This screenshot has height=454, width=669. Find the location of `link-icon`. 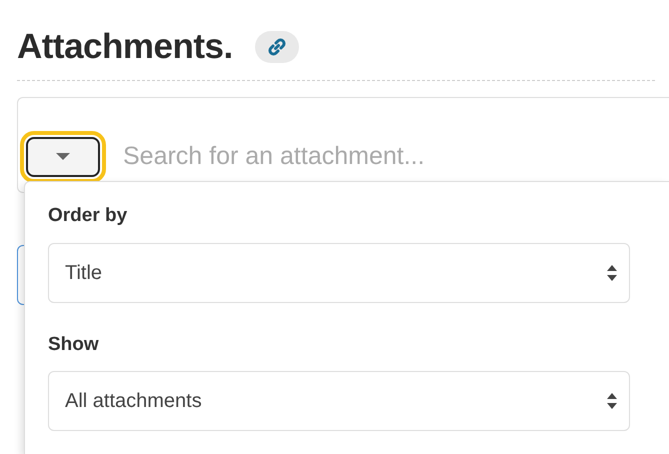

link-icon is located at coordinates (277, 47).